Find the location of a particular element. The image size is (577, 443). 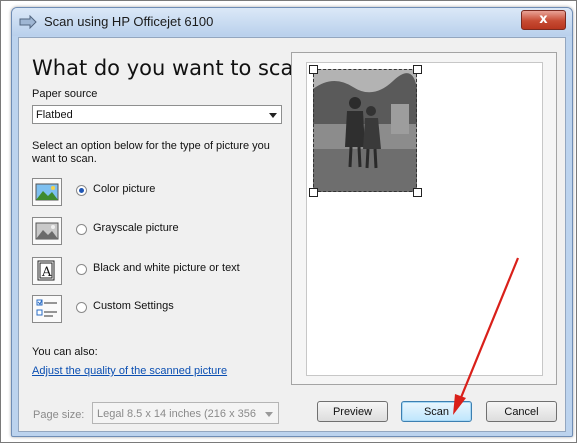

radio-custom-settings is located at coordinates (81, 307).